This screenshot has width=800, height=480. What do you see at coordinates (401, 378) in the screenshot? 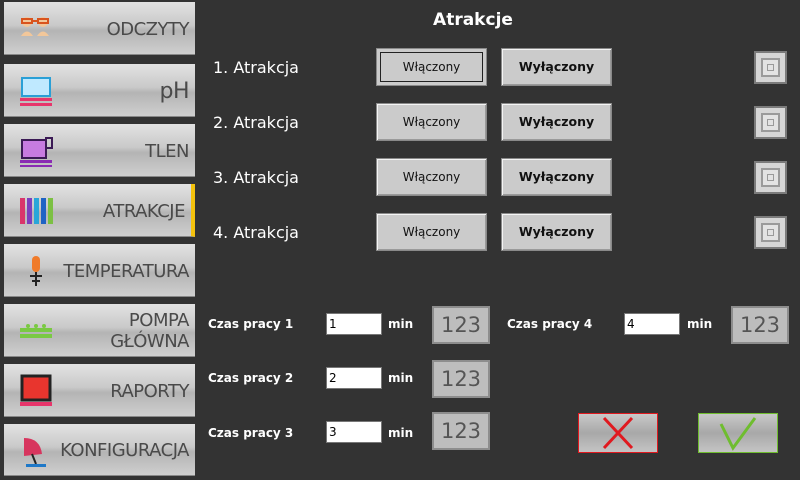
I see `timer-2-unit: min` at bounding box center [401, 378].